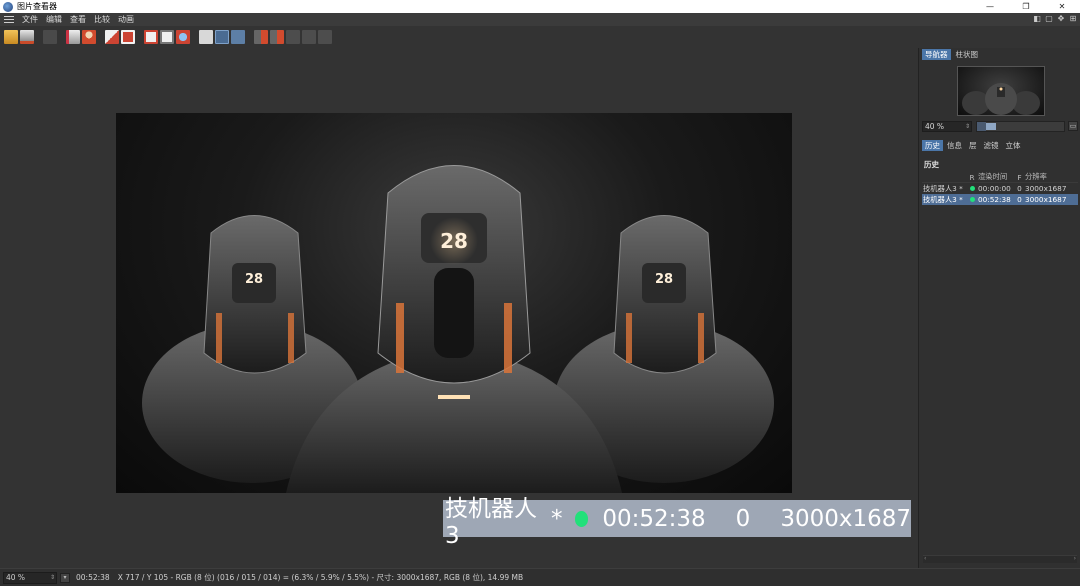 The height and width of the screenshot is (586, 1080). Describe the element at coordinates (65, 577) in the screenshot. I see `zoom-dropdown-button: ▾` at that location.